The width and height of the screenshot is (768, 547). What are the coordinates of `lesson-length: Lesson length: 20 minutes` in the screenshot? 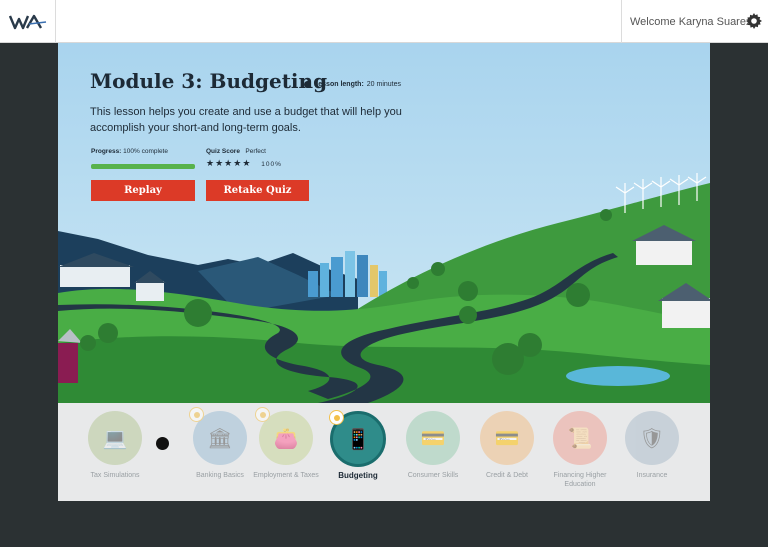 It's located at (352, 84).